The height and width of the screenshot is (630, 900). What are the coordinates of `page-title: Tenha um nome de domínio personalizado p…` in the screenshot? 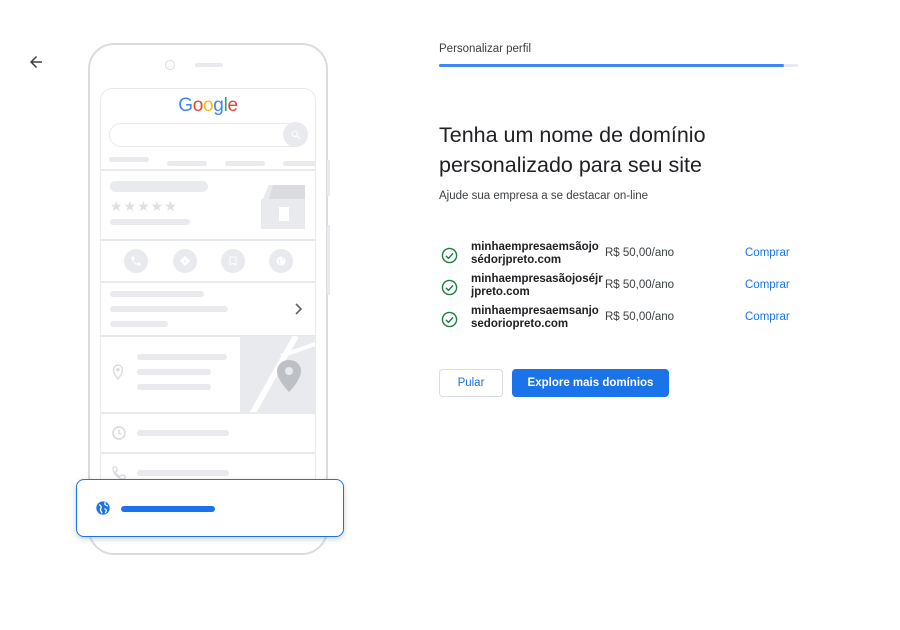 It's located at (572, 150).